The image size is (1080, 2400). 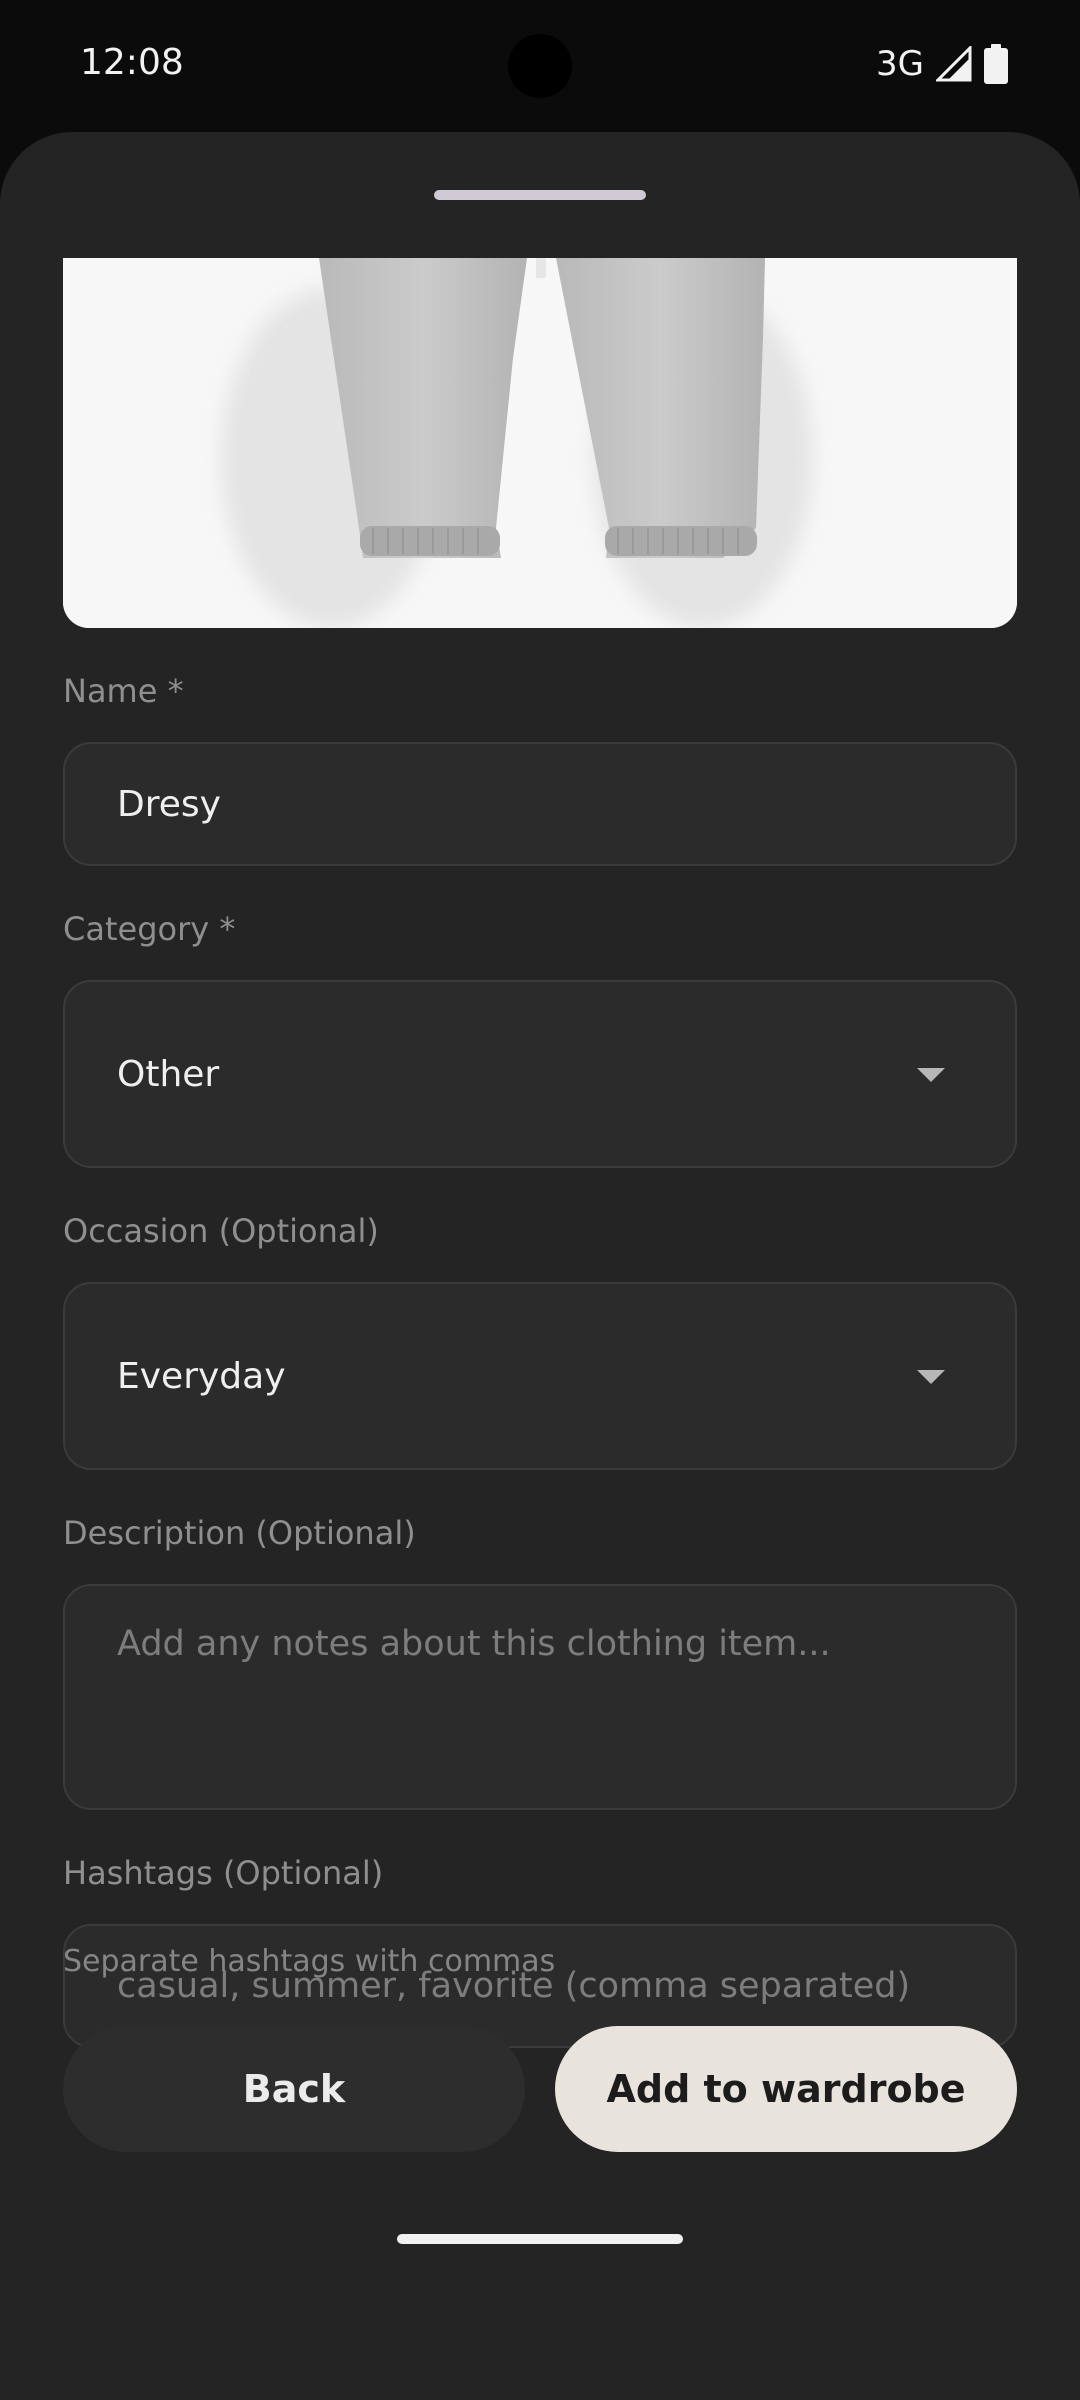 What do you see at coordinates (123, 691) in the screenshot?
I see `name-label: Name *` at bounding box center [123, 691].